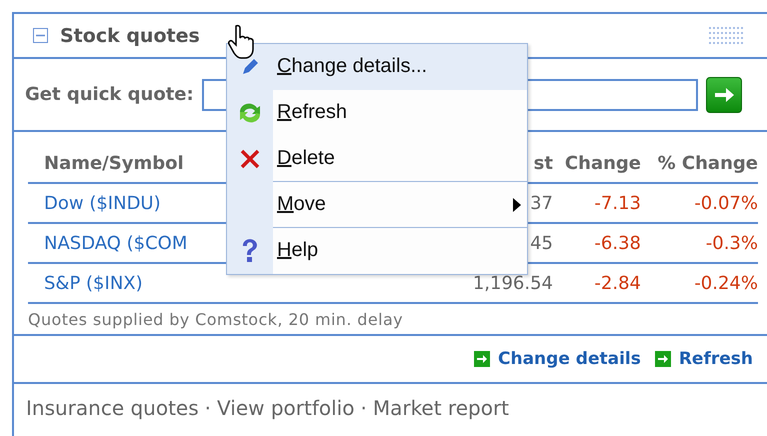 This screenshot has height=436, width=767. What do you see at coordinates (517, 205) in the screenshot?
I see `submenu-arrow-icon` at bounding box center [517, 205].